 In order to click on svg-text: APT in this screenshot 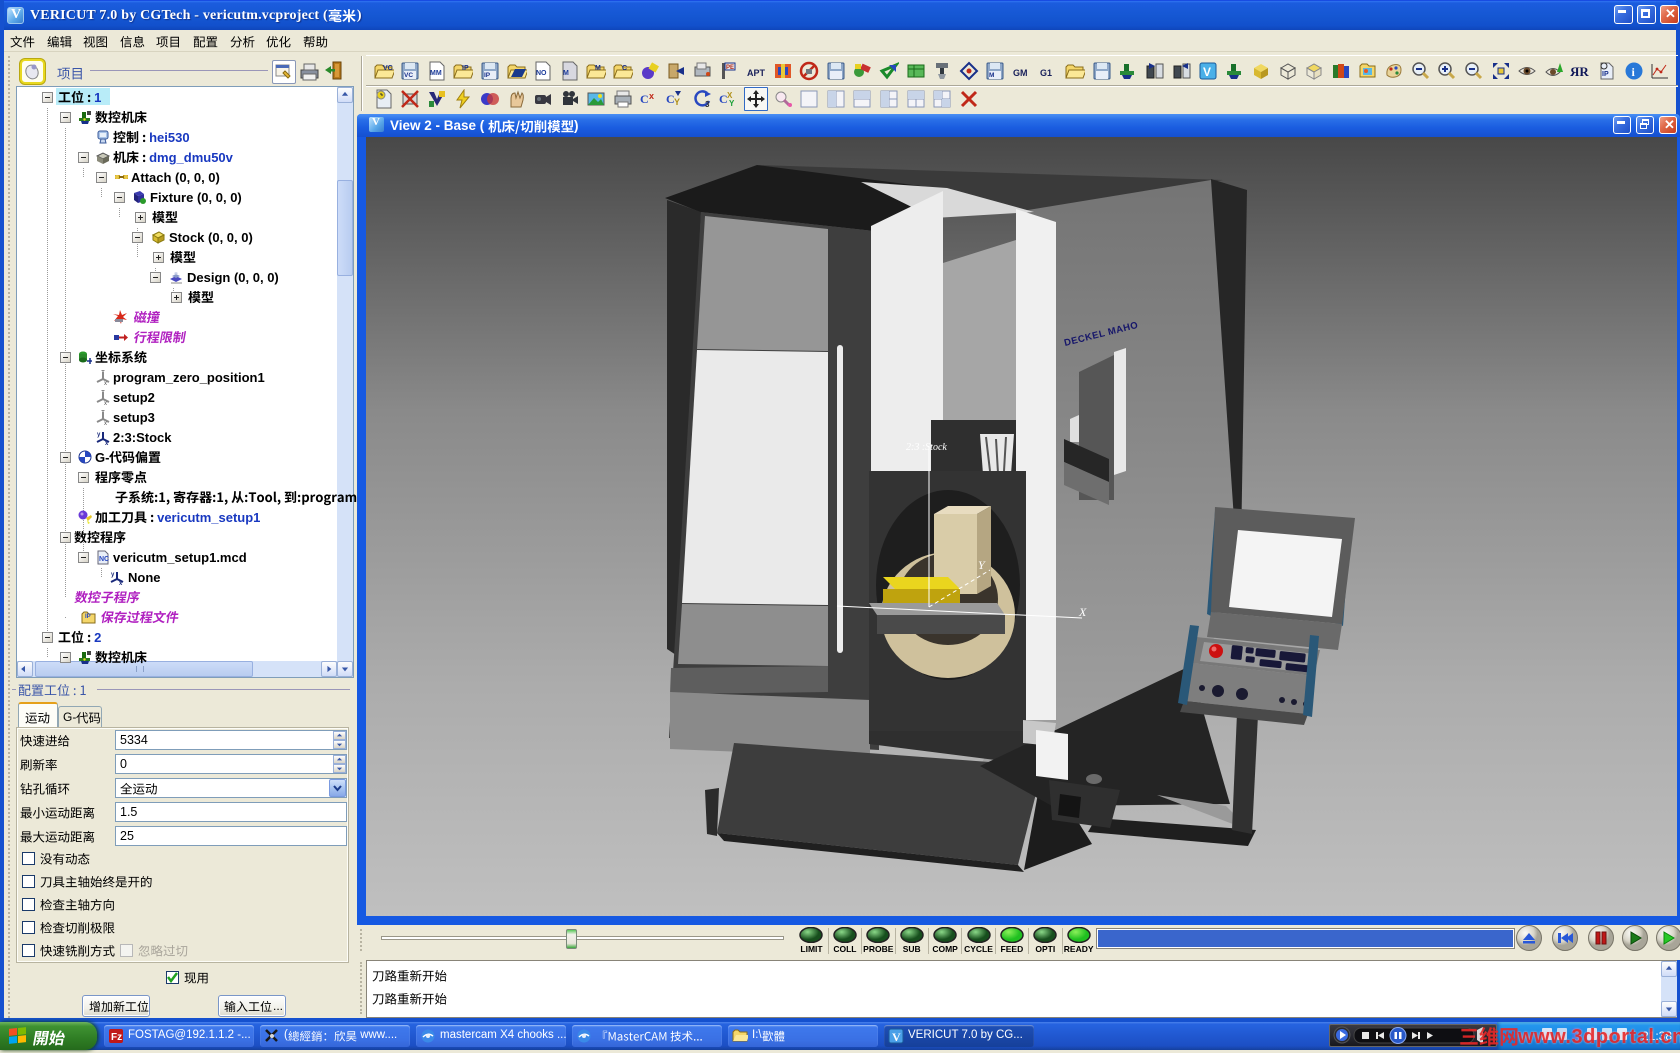, I will do `click(756, 73)`.